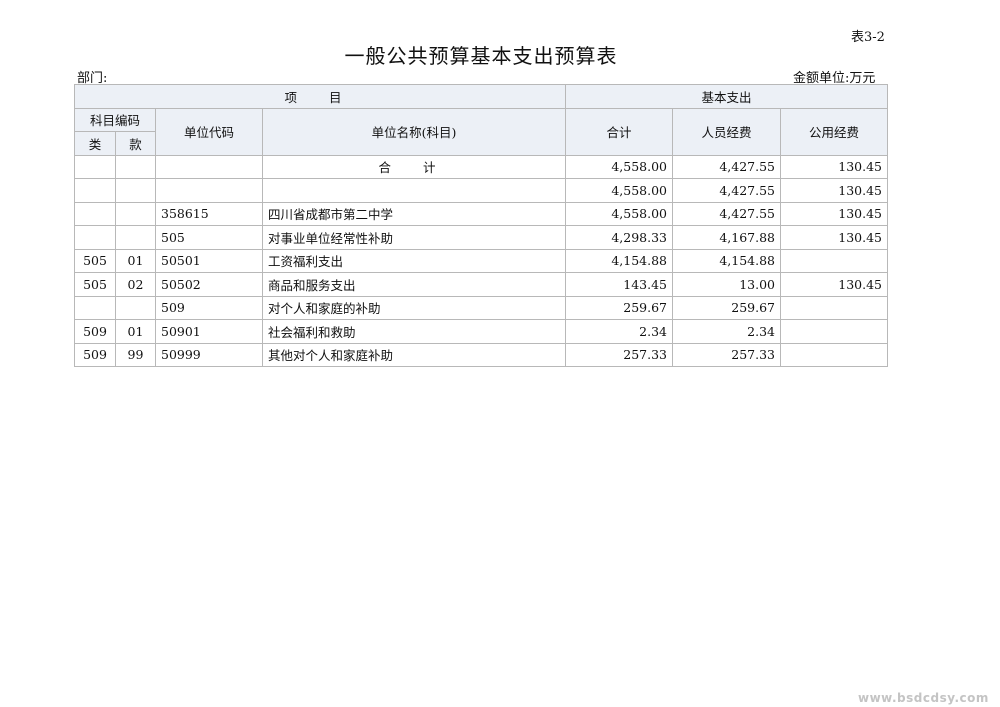  I want to click on cell-unit-name: 工资福利支出, so click(414, 260).